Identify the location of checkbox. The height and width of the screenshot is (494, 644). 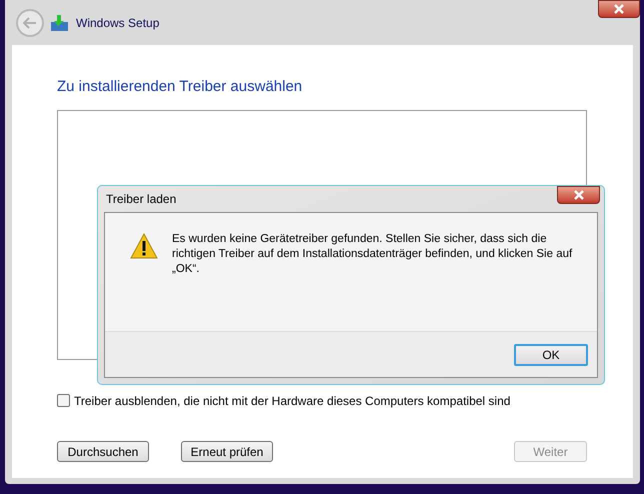
(63, 400).